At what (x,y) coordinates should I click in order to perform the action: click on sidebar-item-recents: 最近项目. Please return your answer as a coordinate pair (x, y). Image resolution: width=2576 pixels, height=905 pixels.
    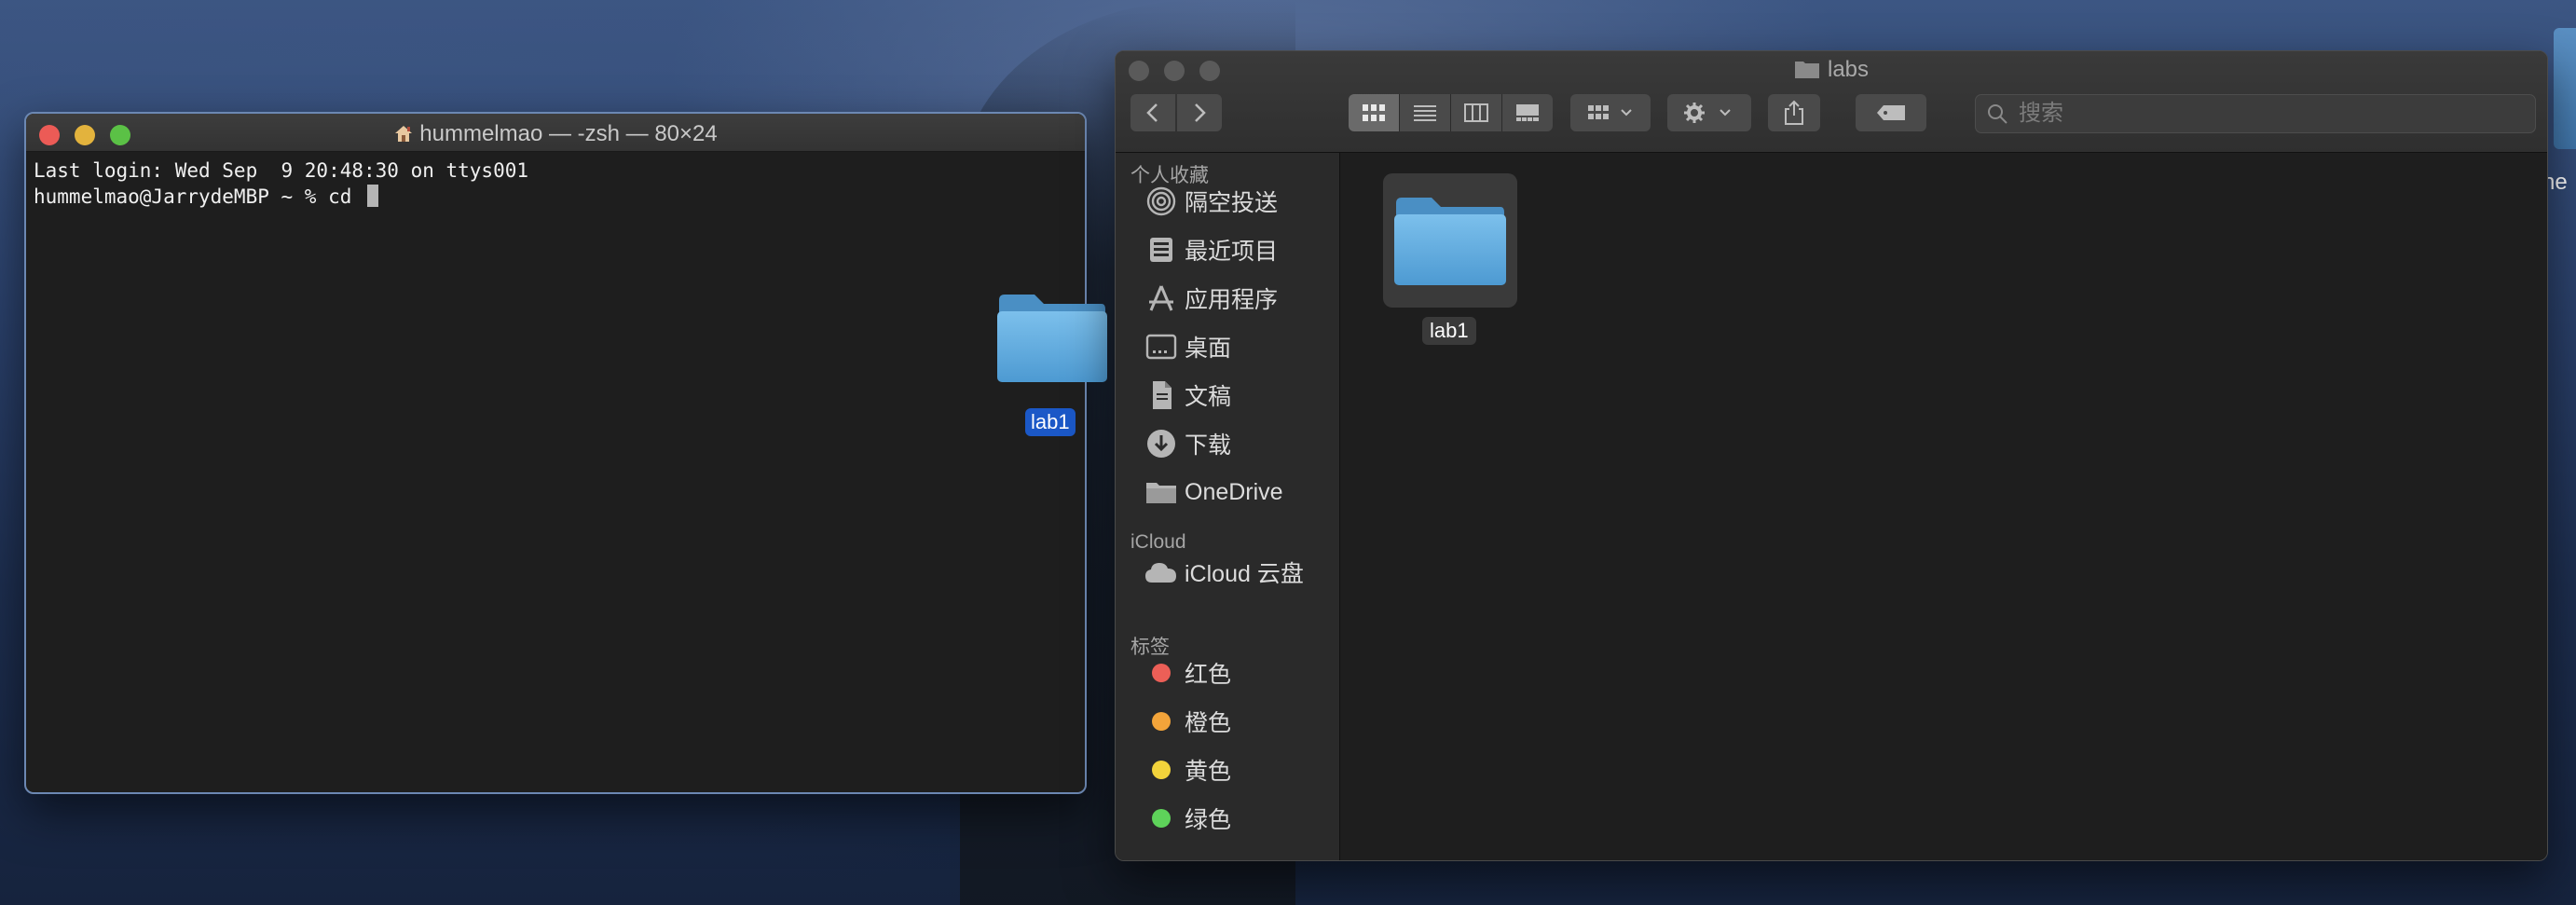
    Looking at the image, I should click on (1241, 249).